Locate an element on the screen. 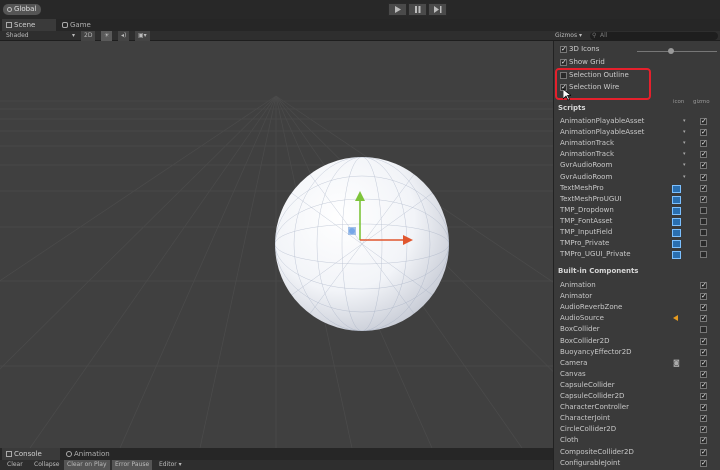 This screenshot has width=720, height=470. list-item: Animator is located at coordinates (637, 296).